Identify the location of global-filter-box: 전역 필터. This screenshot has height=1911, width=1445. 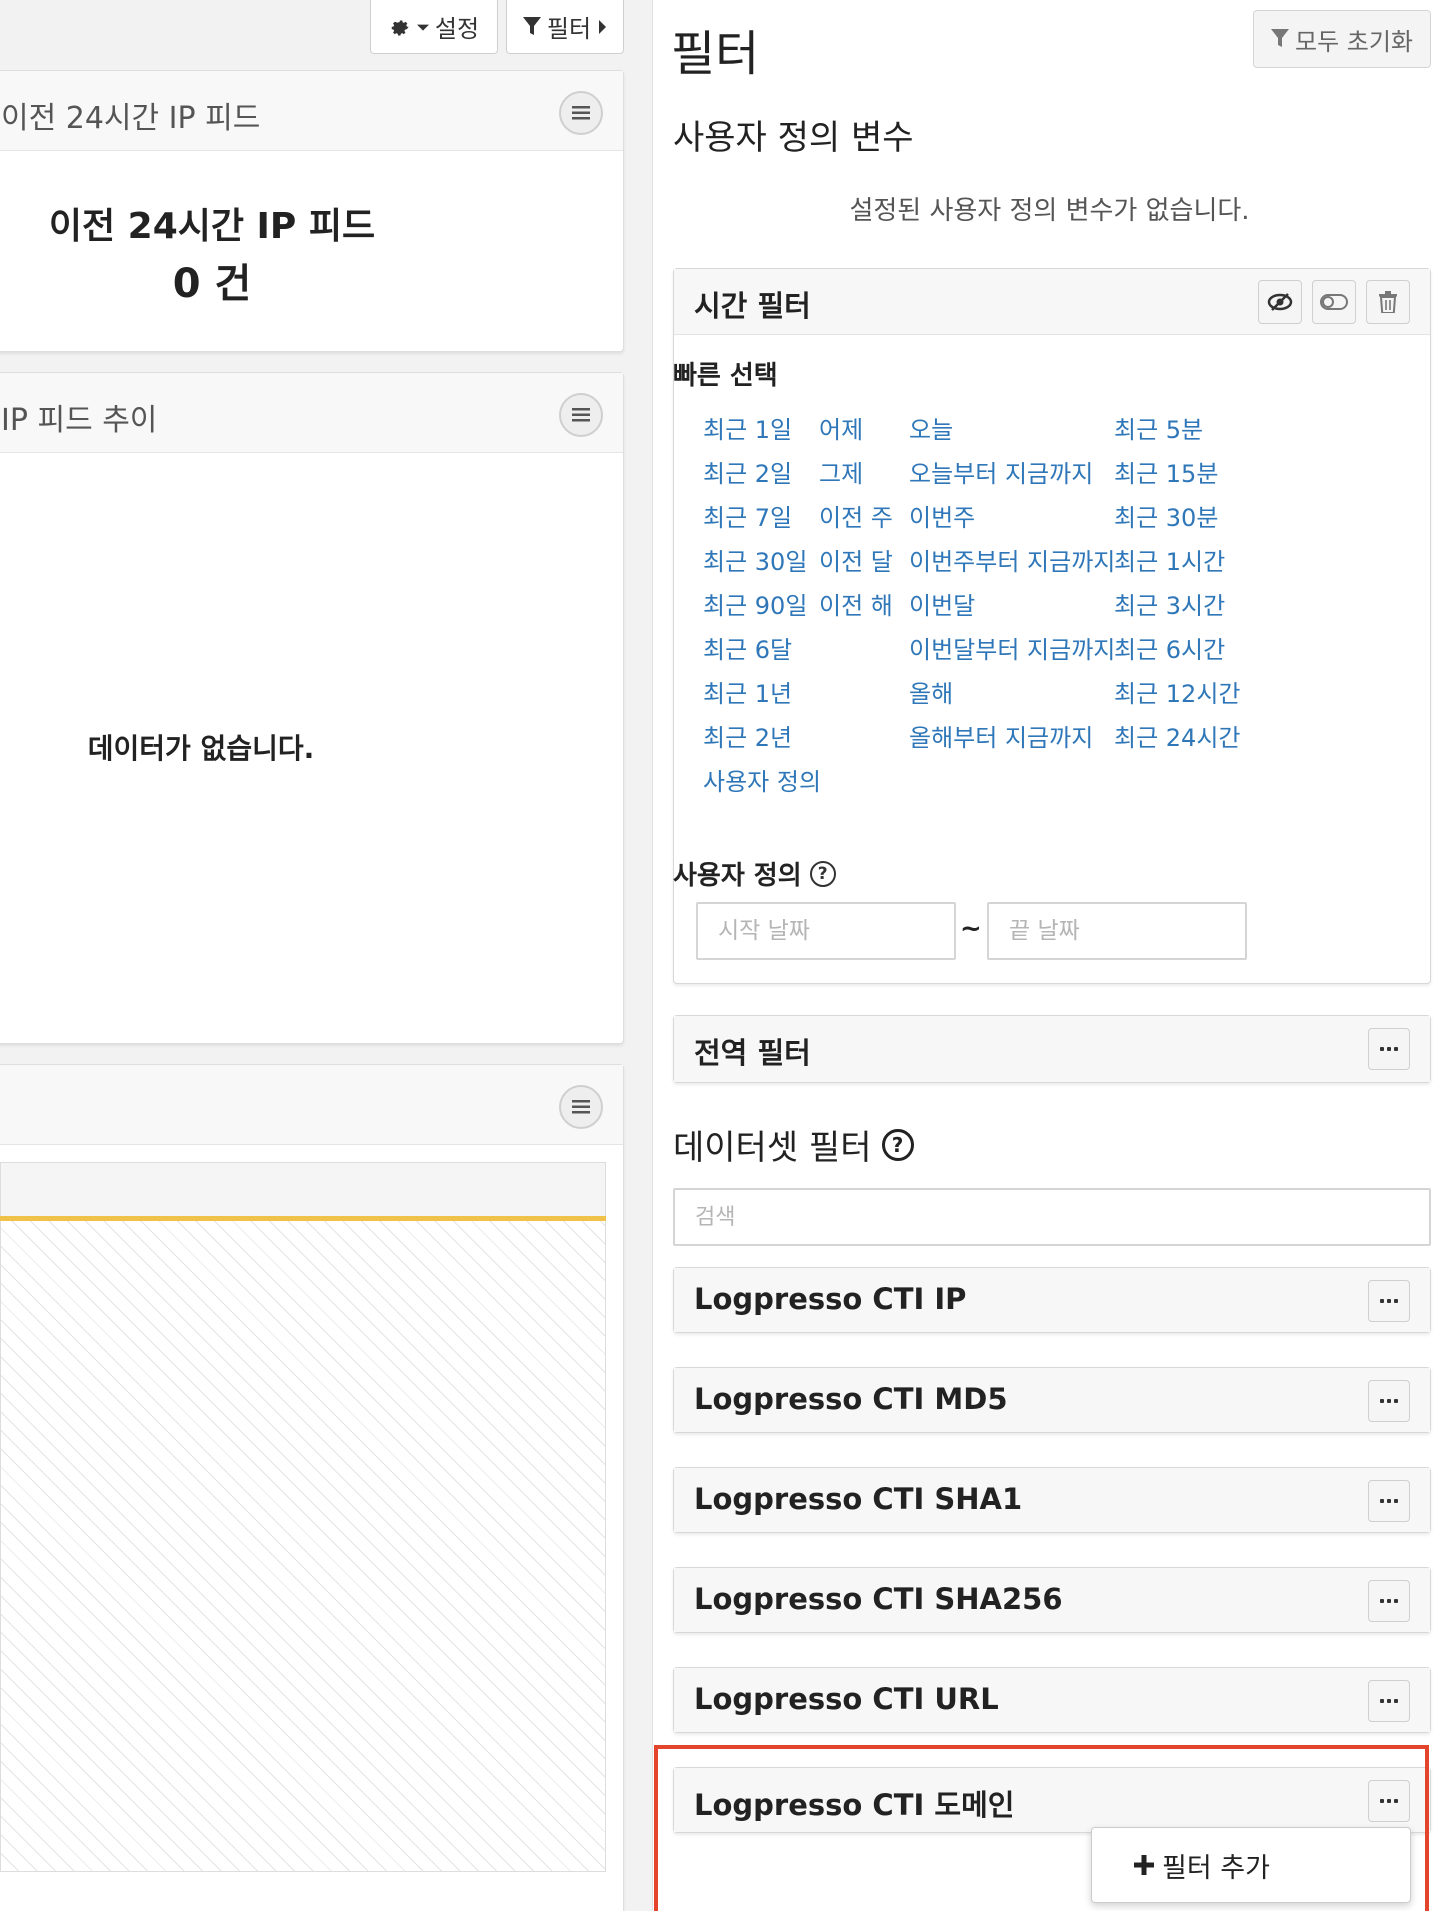
(1052, 1049).